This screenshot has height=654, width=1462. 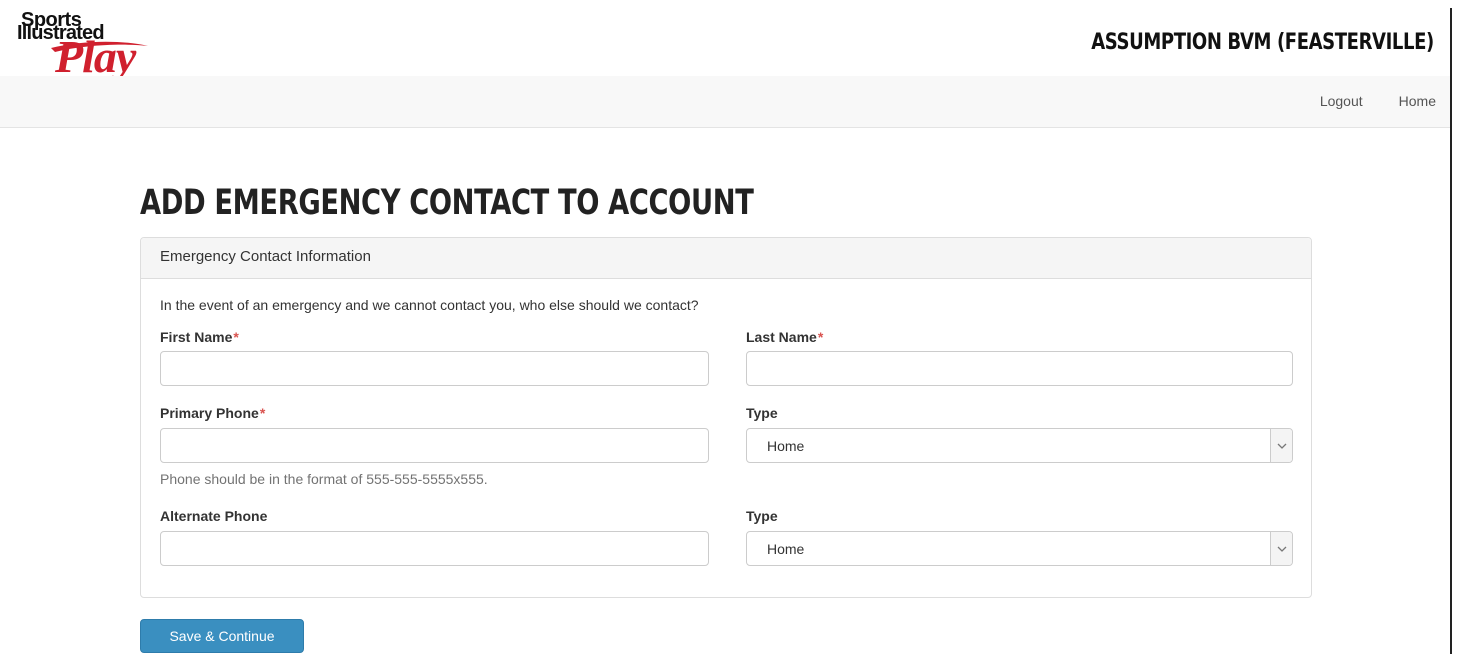 What do you see at coordinates (762, 413) in the screenshot?
I see `primary-type-label: Type` at bounding box center [762, 413].